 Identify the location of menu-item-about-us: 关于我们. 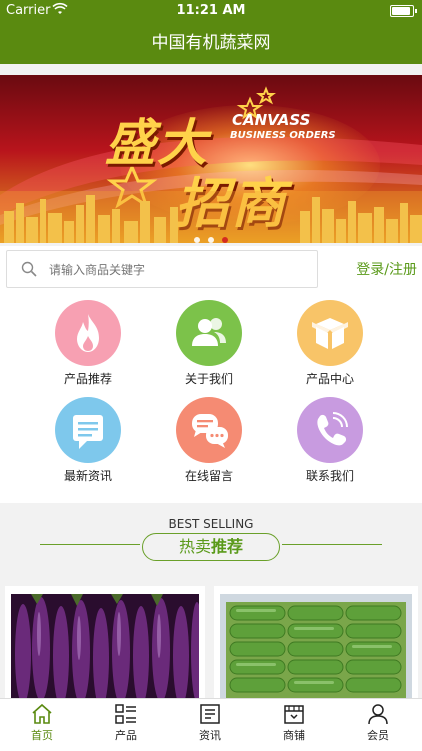
(209, 343).